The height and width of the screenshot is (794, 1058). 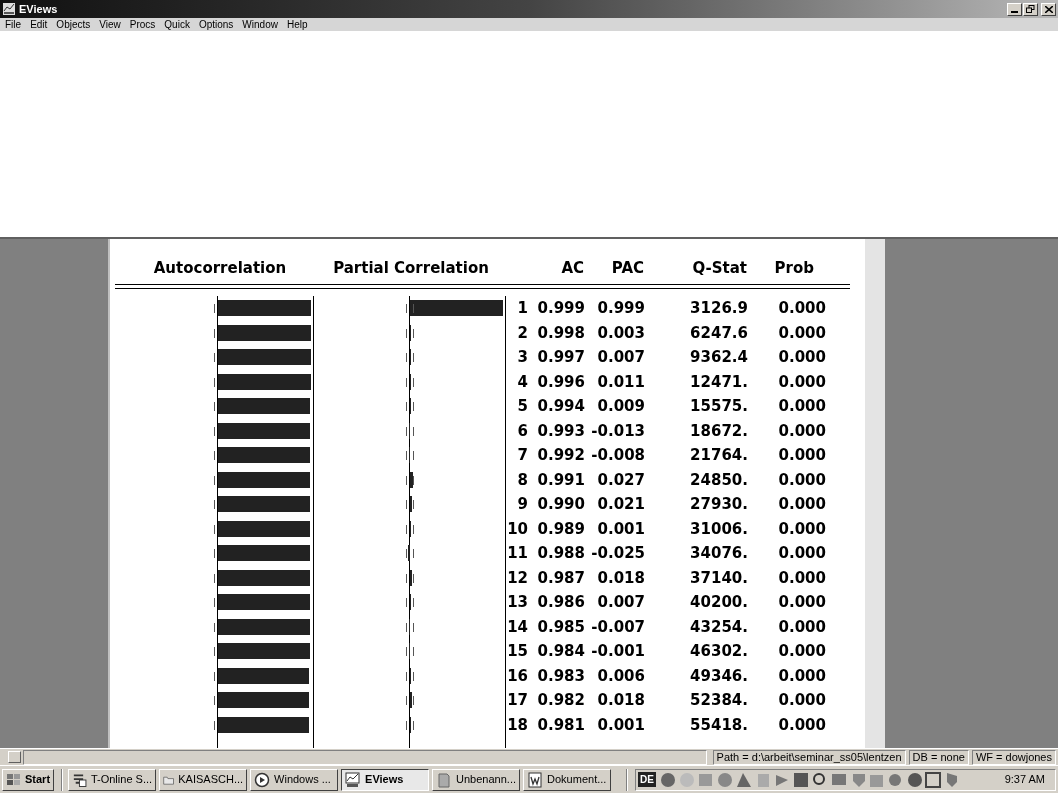 What do you see at coordinates (718, 431) in the screenshot?
I see `table-cell-text: 18672.` at bounding box center [718, 431].